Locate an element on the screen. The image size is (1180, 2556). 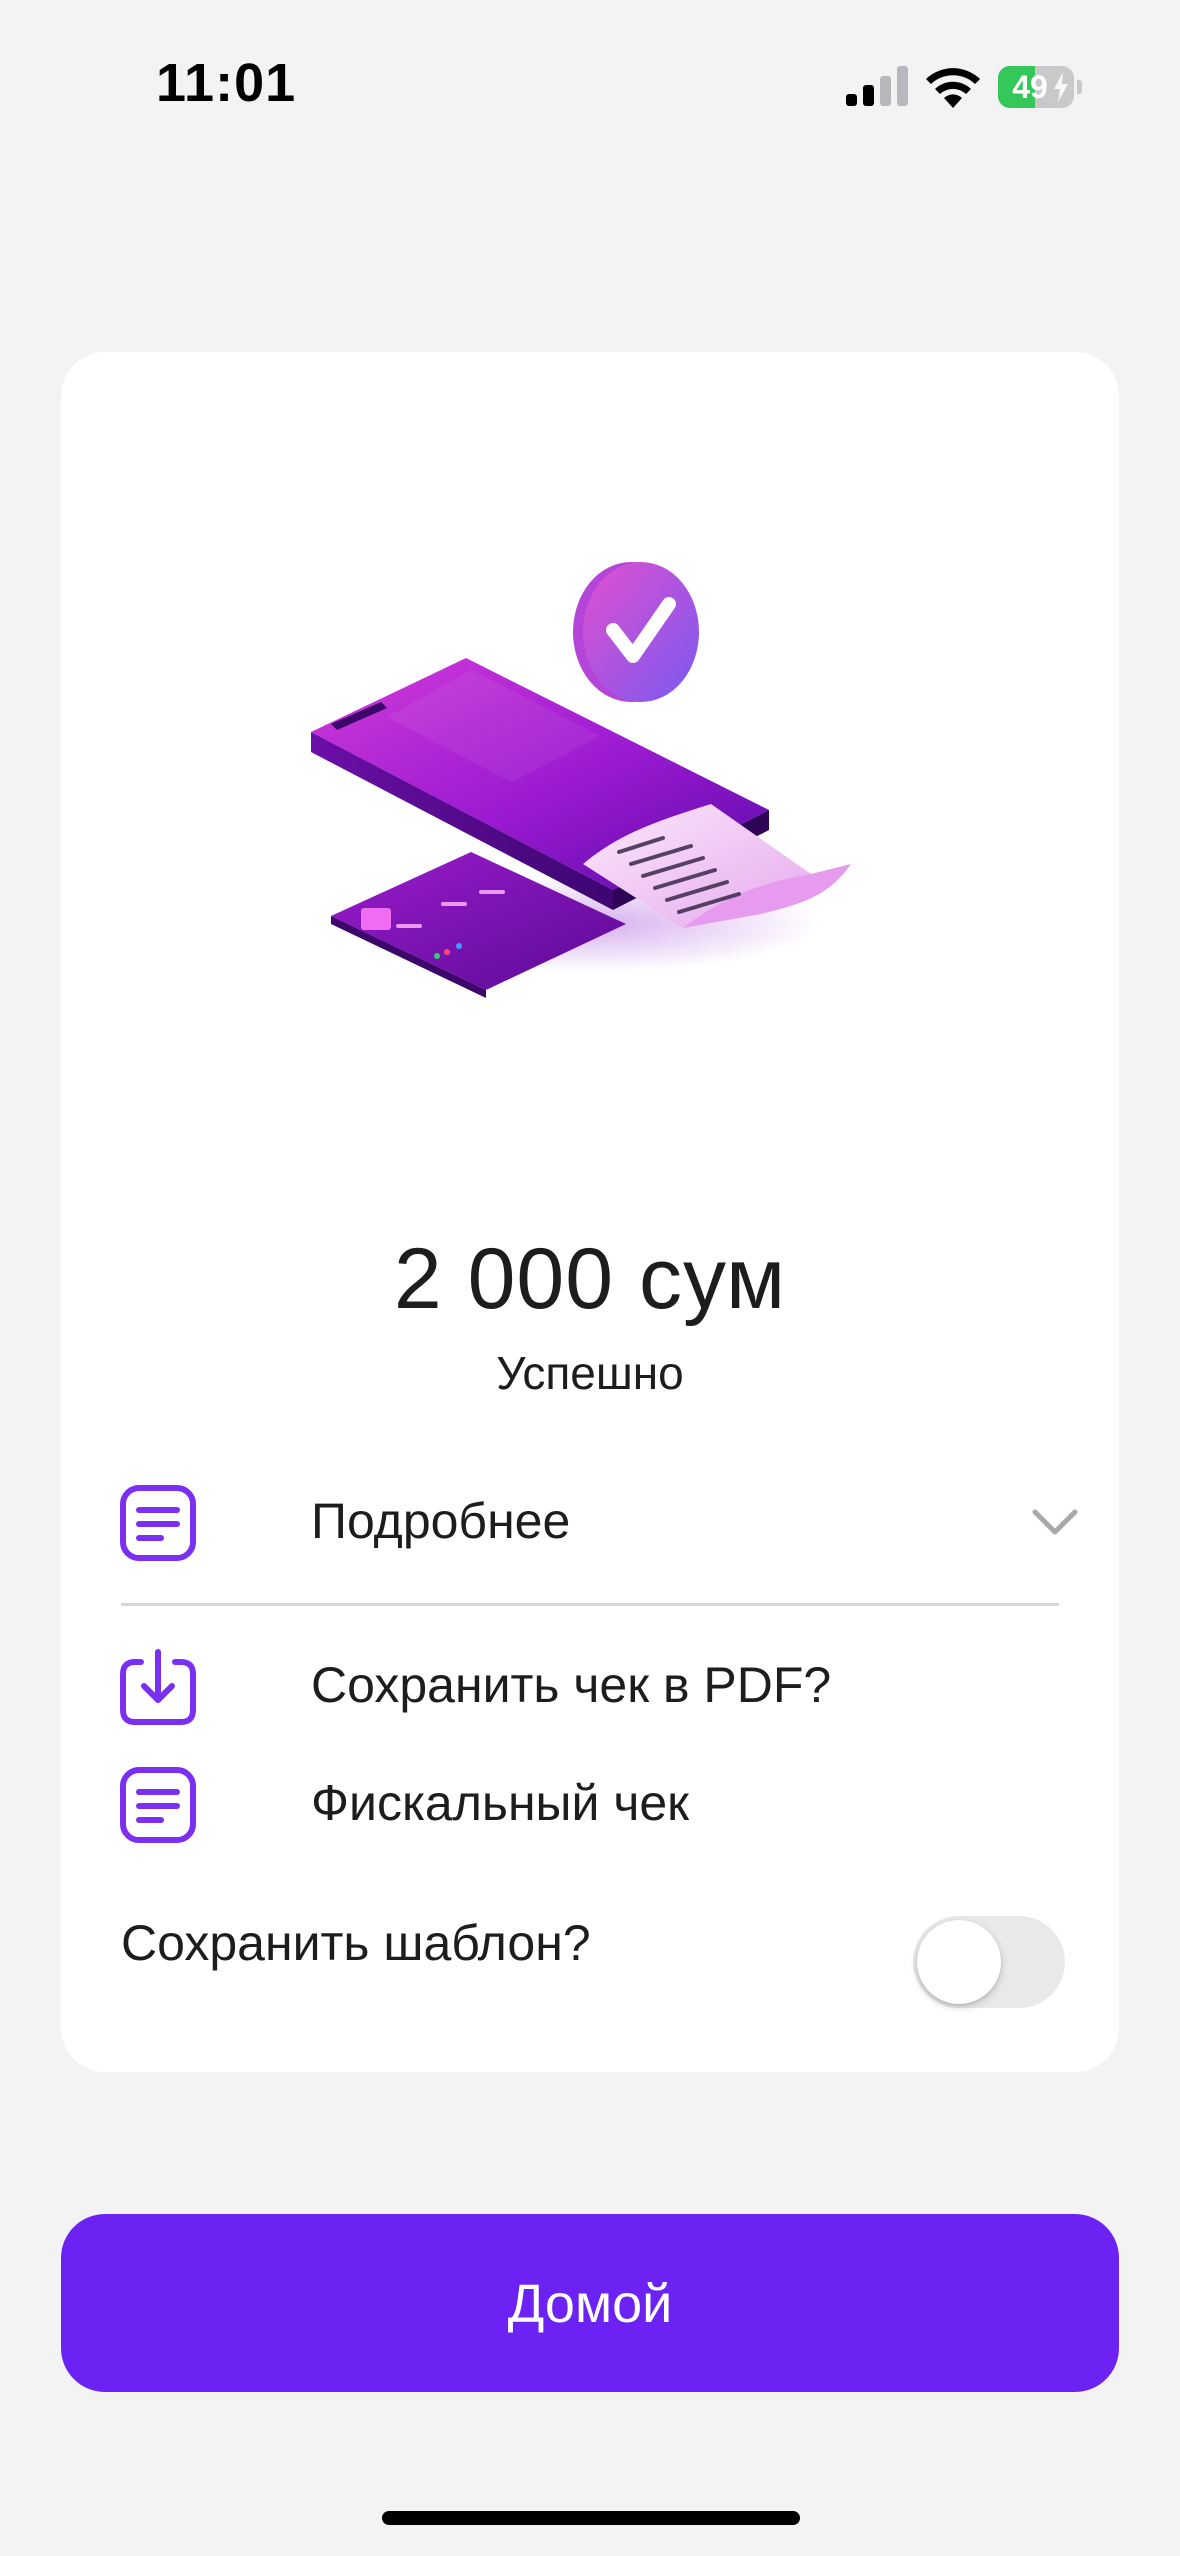
payment-amount: 2 000 сум is located at coordinates (590, 1279).